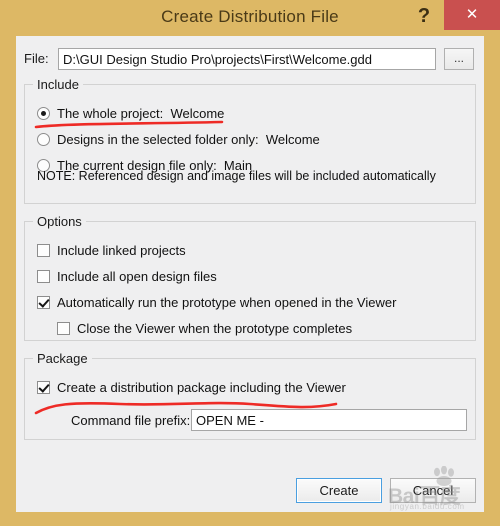 The width and height of the screenshot is (500, 526). What do you see at coordinates (62, 358) in the screenshot?
I see `package-group-title: Package` at bounding box center [62, 358].